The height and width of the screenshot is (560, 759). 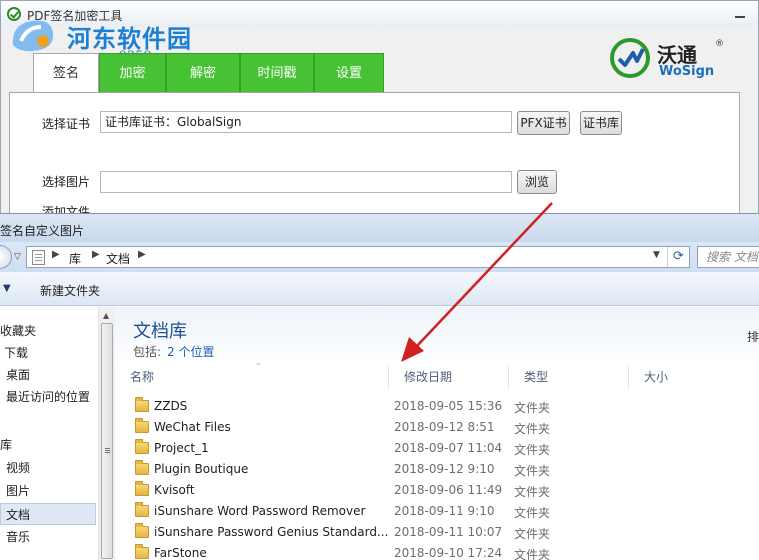 What do you see at coordinates (201, 469) in the screenshot?
I see `file-name: Plugin Boutique` at bounding box center [201, 469].